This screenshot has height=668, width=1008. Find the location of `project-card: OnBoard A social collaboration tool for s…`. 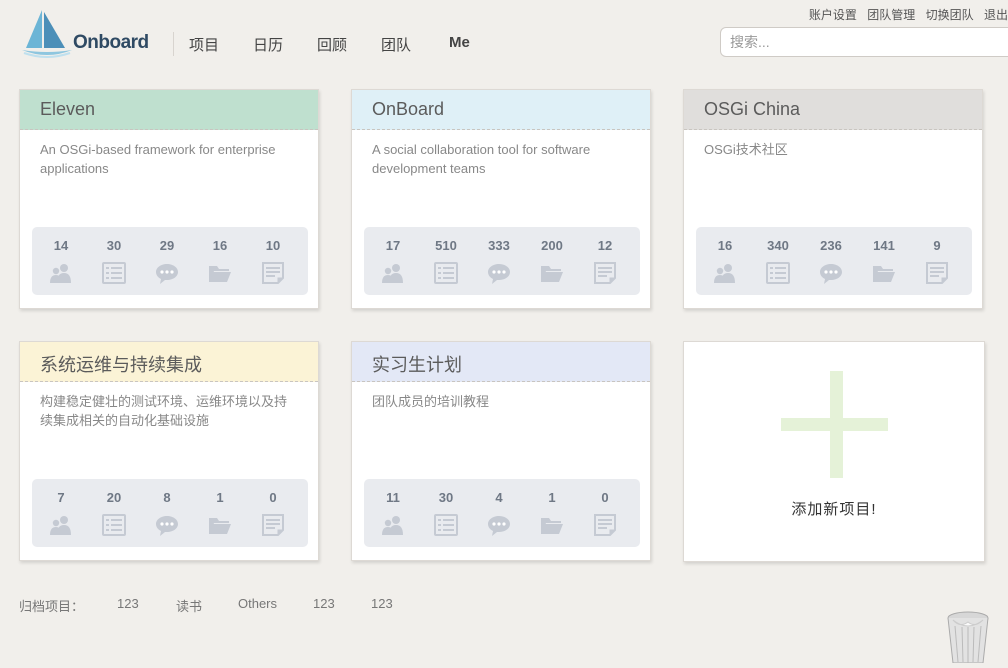

project-card: OnBoard A social collaboration tool for s… is located at coordinates (501, 199).